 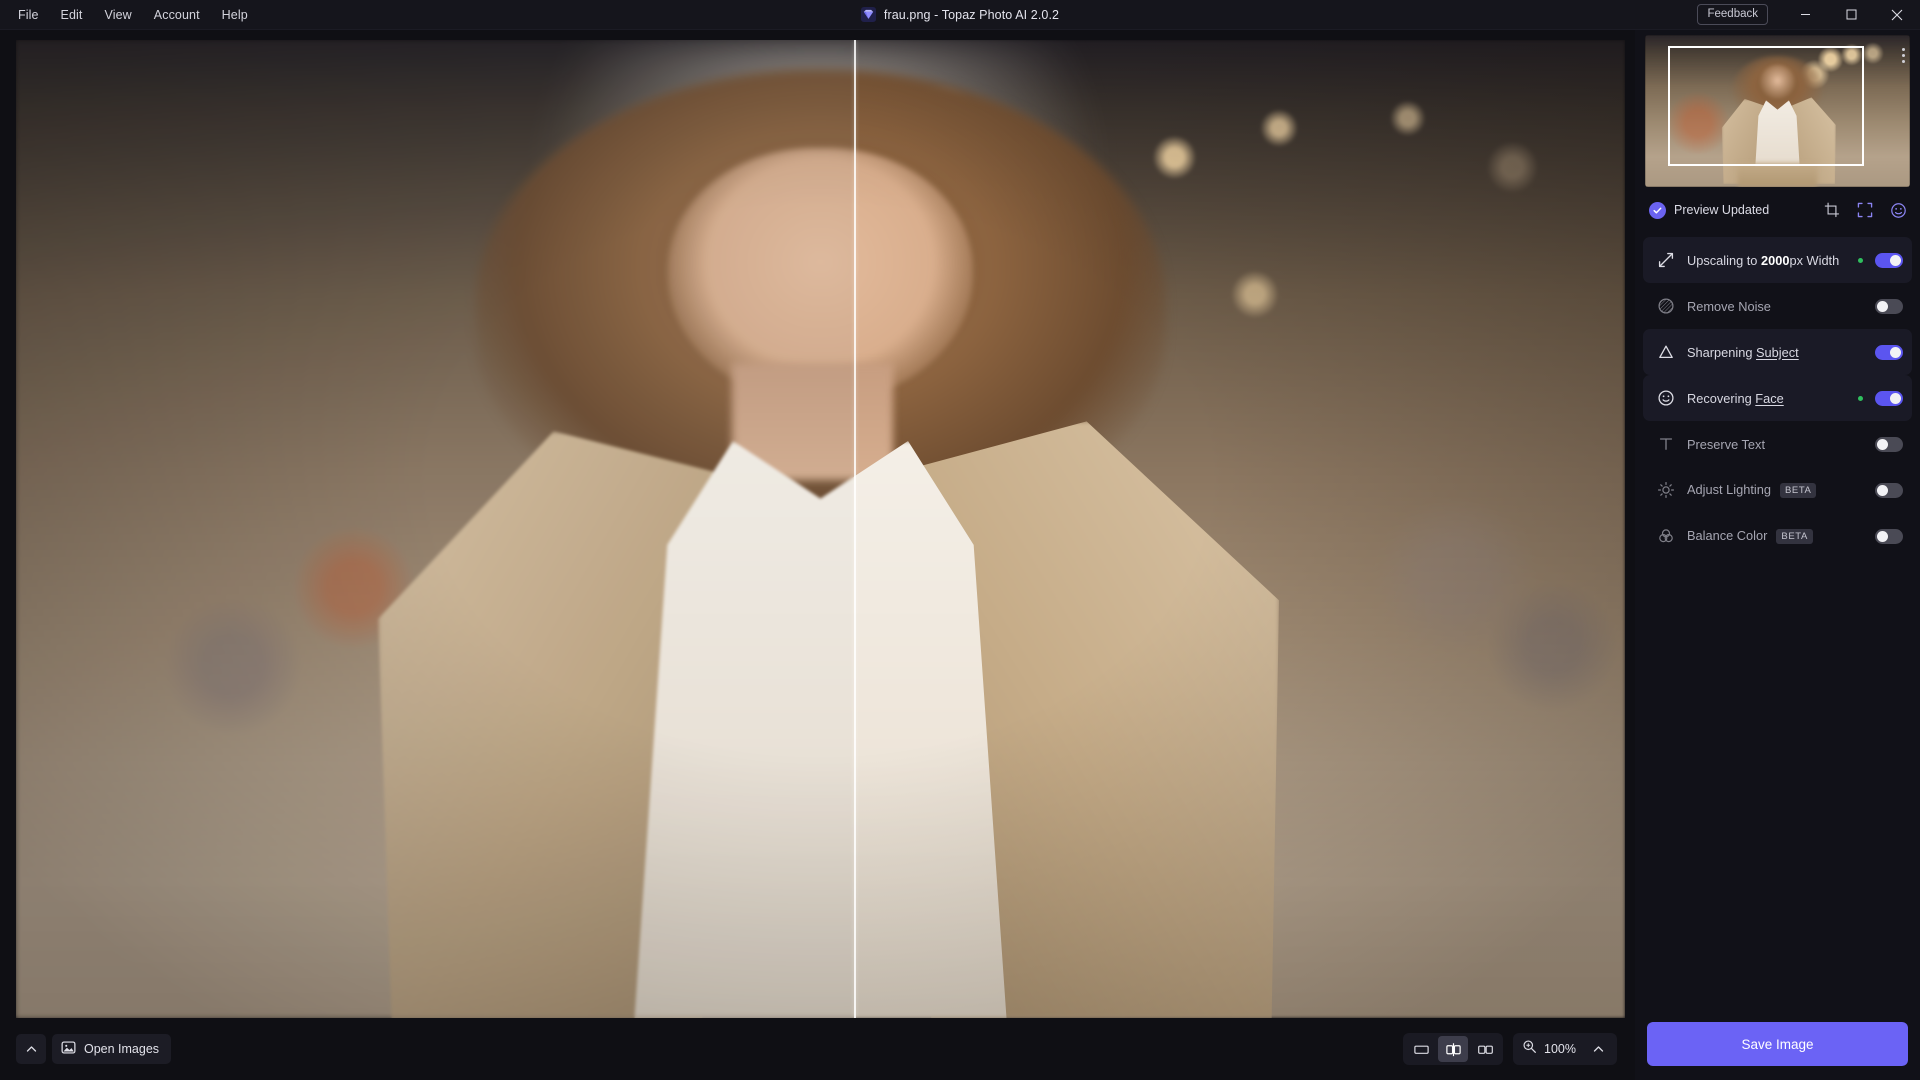 I want to click on save-button-container: Save Image, so click(x=1777, y=1051).